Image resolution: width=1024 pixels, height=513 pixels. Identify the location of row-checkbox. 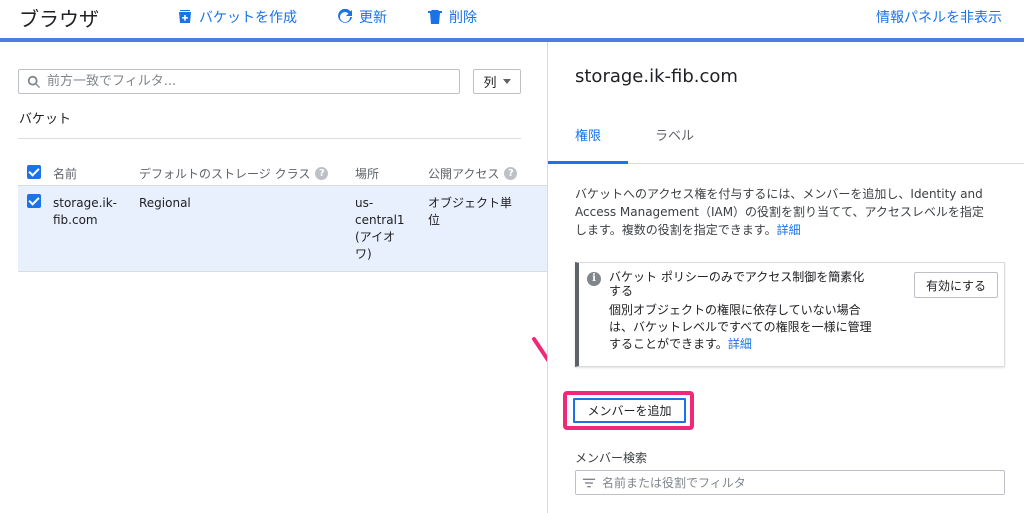
(34, 201).